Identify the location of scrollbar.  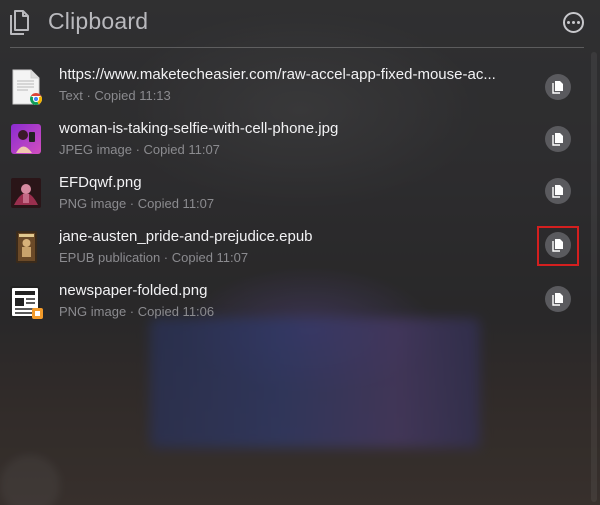
(594, 277).